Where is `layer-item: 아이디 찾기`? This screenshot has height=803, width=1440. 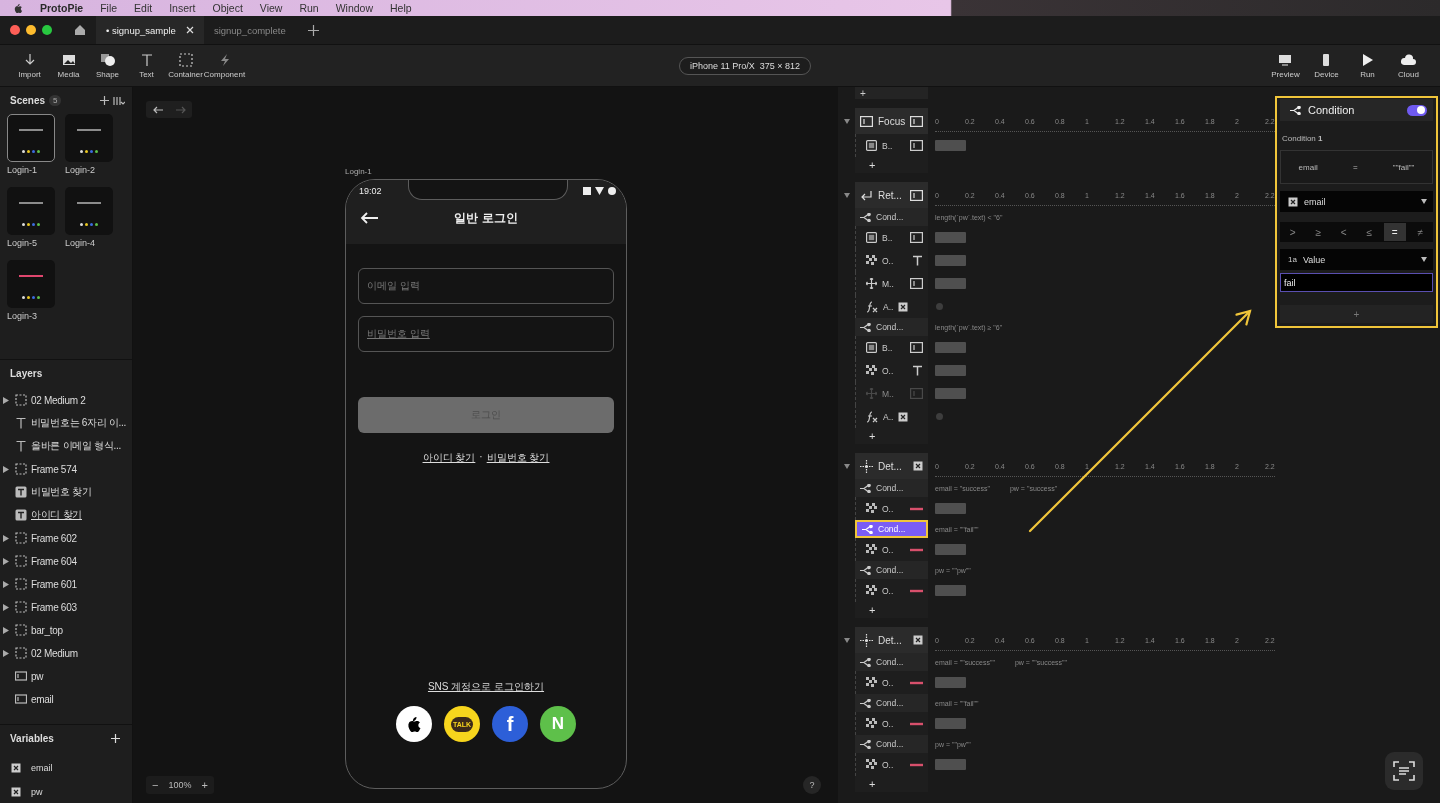
layer-item: 아이디 찾기 is located at coordinates (66, 515).